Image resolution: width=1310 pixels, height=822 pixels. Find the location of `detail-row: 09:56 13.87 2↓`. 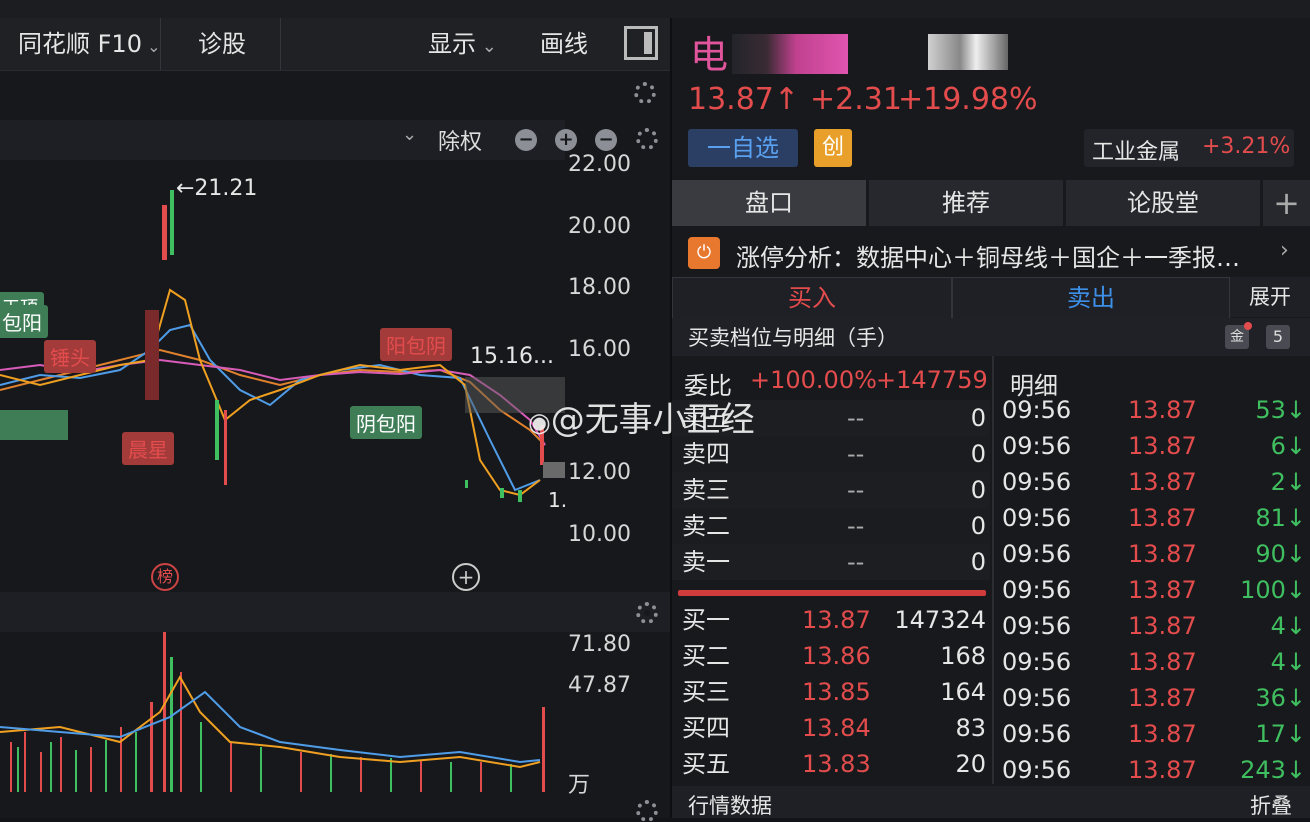

detail-row: 09:56 13.87 2↓ is located at coordinates (1153, 482).